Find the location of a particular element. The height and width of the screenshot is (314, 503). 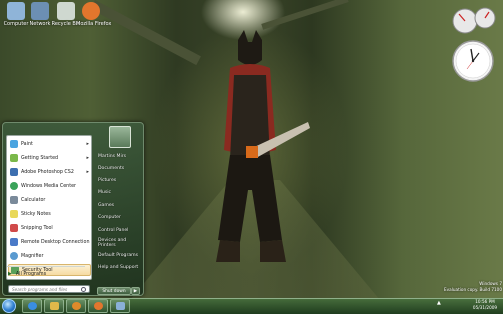

menu-separator is located at coordinates (46, 266).